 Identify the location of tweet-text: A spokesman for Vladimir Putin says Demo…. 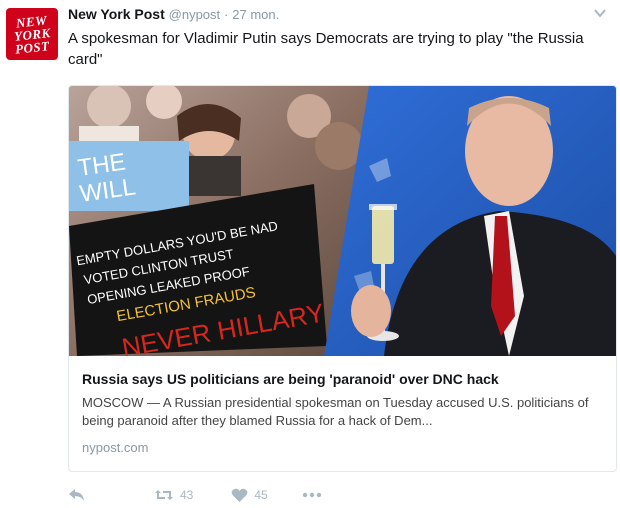
(326, 49).